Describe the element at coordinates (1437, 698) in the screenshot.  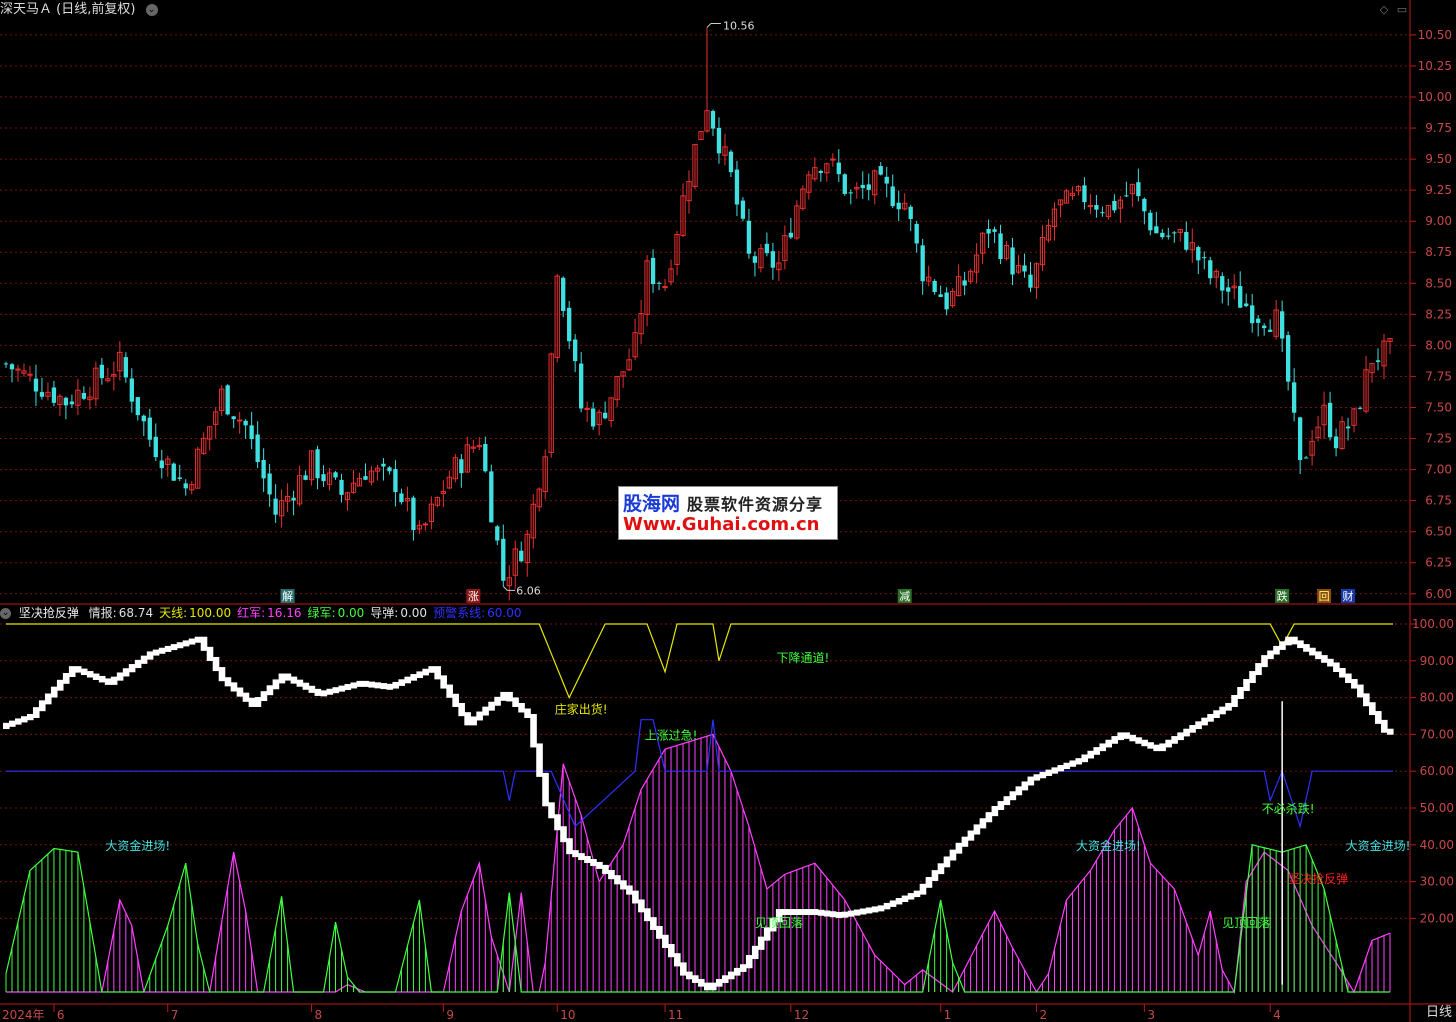
I see `indicator-tick-label: 80.00` at that location.